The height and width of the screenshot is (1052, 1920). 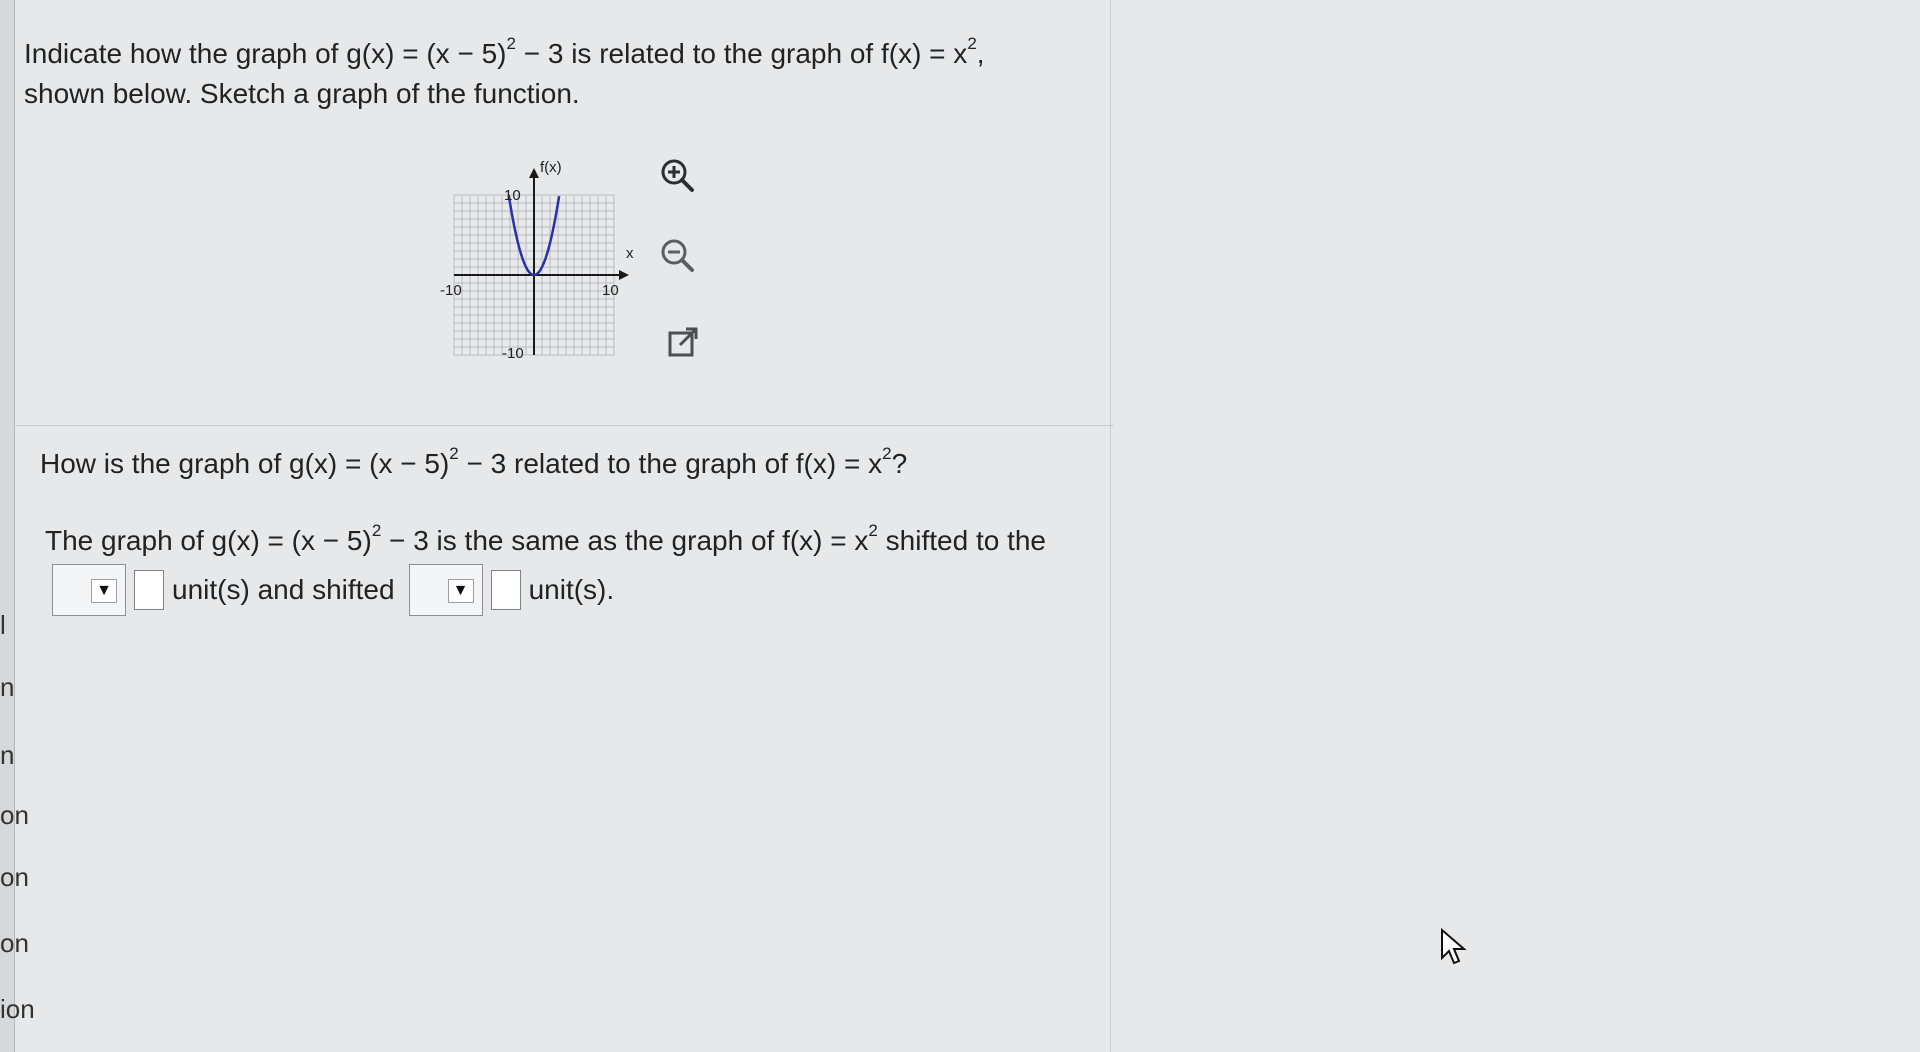 I want to click on tick-label-top: 10, so click(x=512, y=195).